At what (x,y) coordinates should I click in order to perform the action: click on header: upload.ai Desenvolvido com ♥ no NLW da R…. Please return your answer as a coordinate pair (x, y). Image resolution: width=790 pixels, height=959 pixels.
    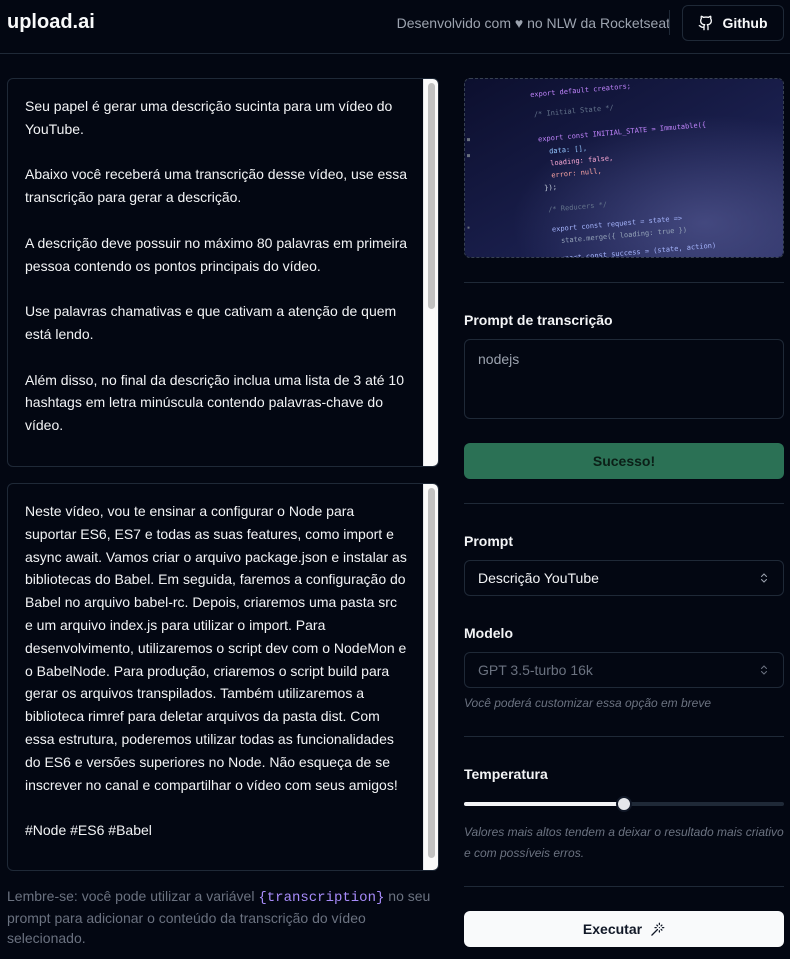
    Looking at the image, I should click on (395, 27).